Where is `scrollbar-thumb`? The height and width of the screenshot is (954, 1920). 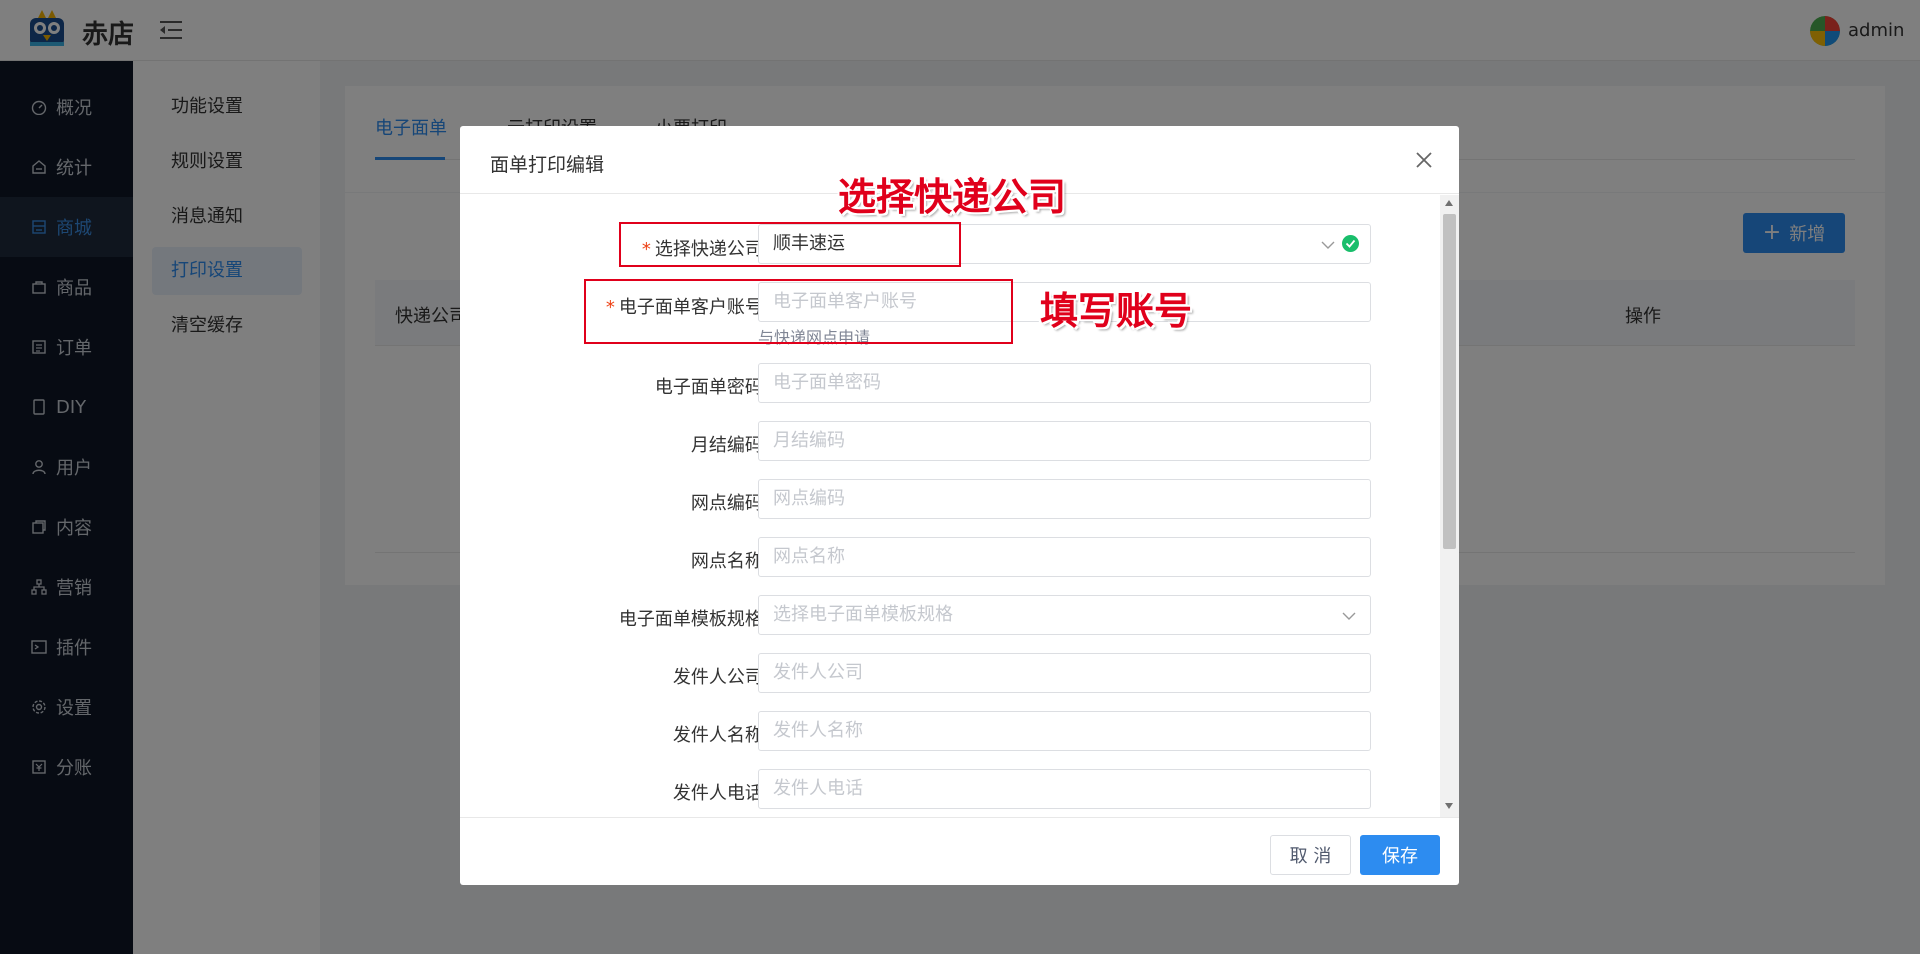 scrollbar-thumb is located at coordinates (1449, 381).